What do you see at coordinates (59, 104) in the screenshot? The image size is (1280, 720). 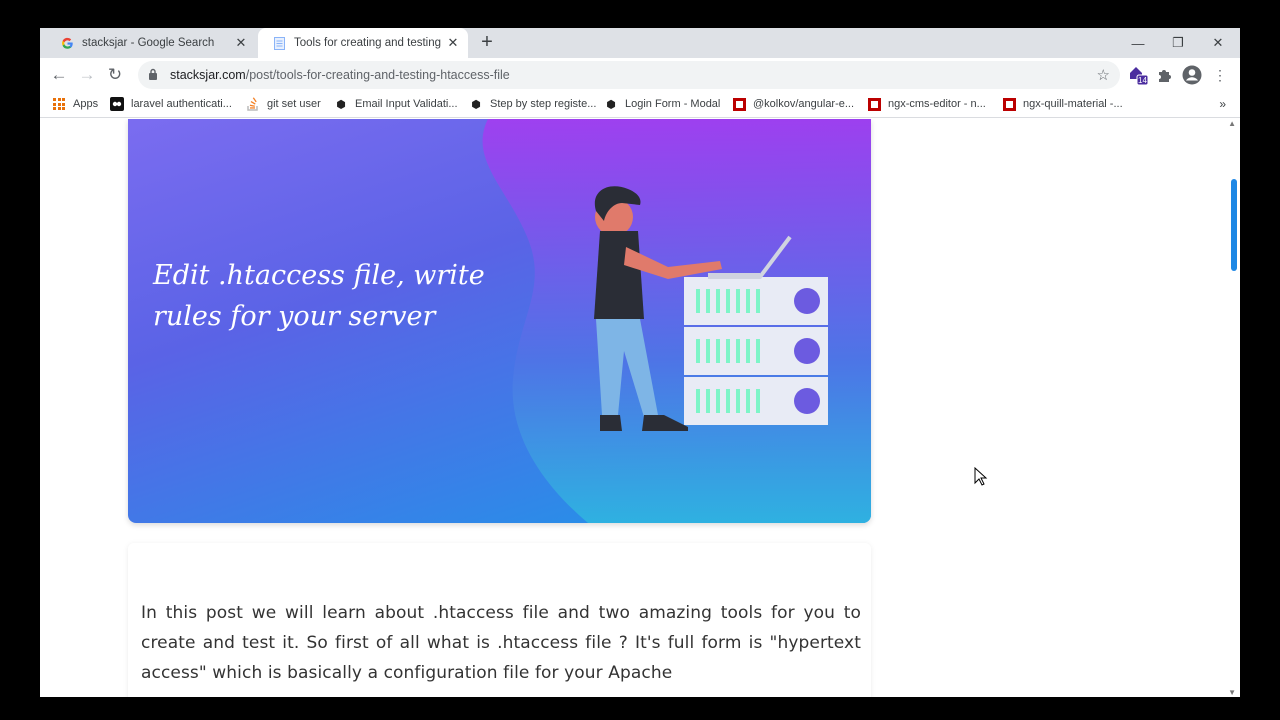 I see `apps-grid-icon` at bounding box center [59, 104].